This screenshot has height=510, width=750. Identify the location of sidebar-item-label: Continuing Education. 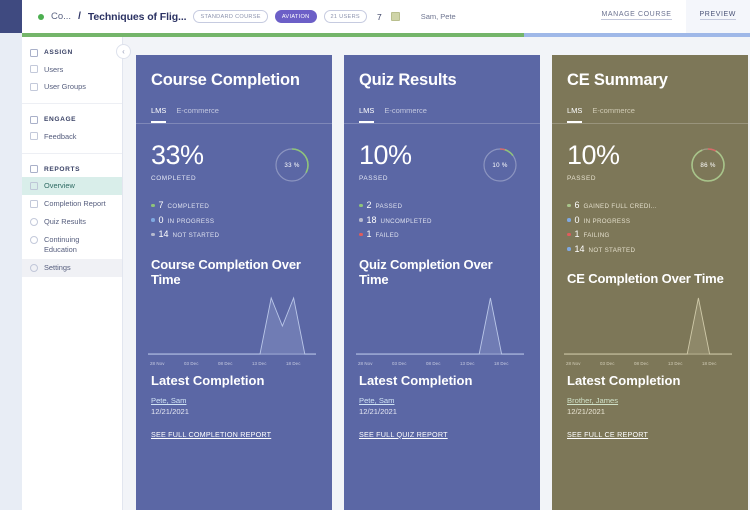
(62, 245).